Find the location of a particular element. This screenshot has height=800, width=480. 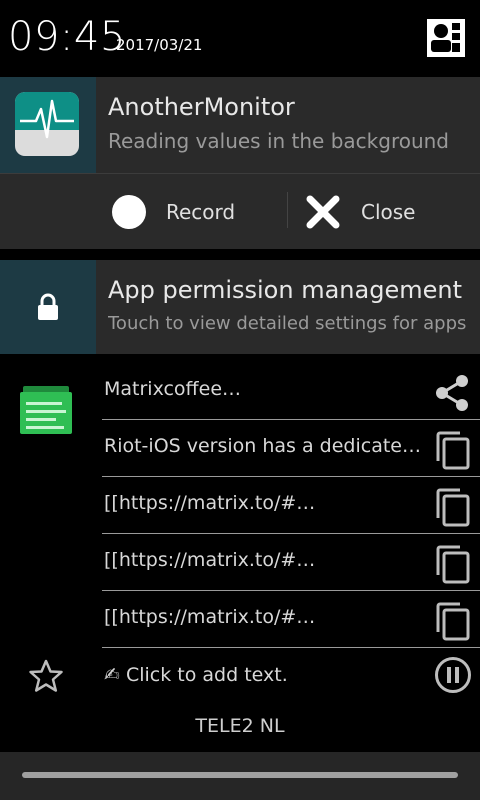

carrier-label: TELE2 NL is located at coordinates (240, 726).